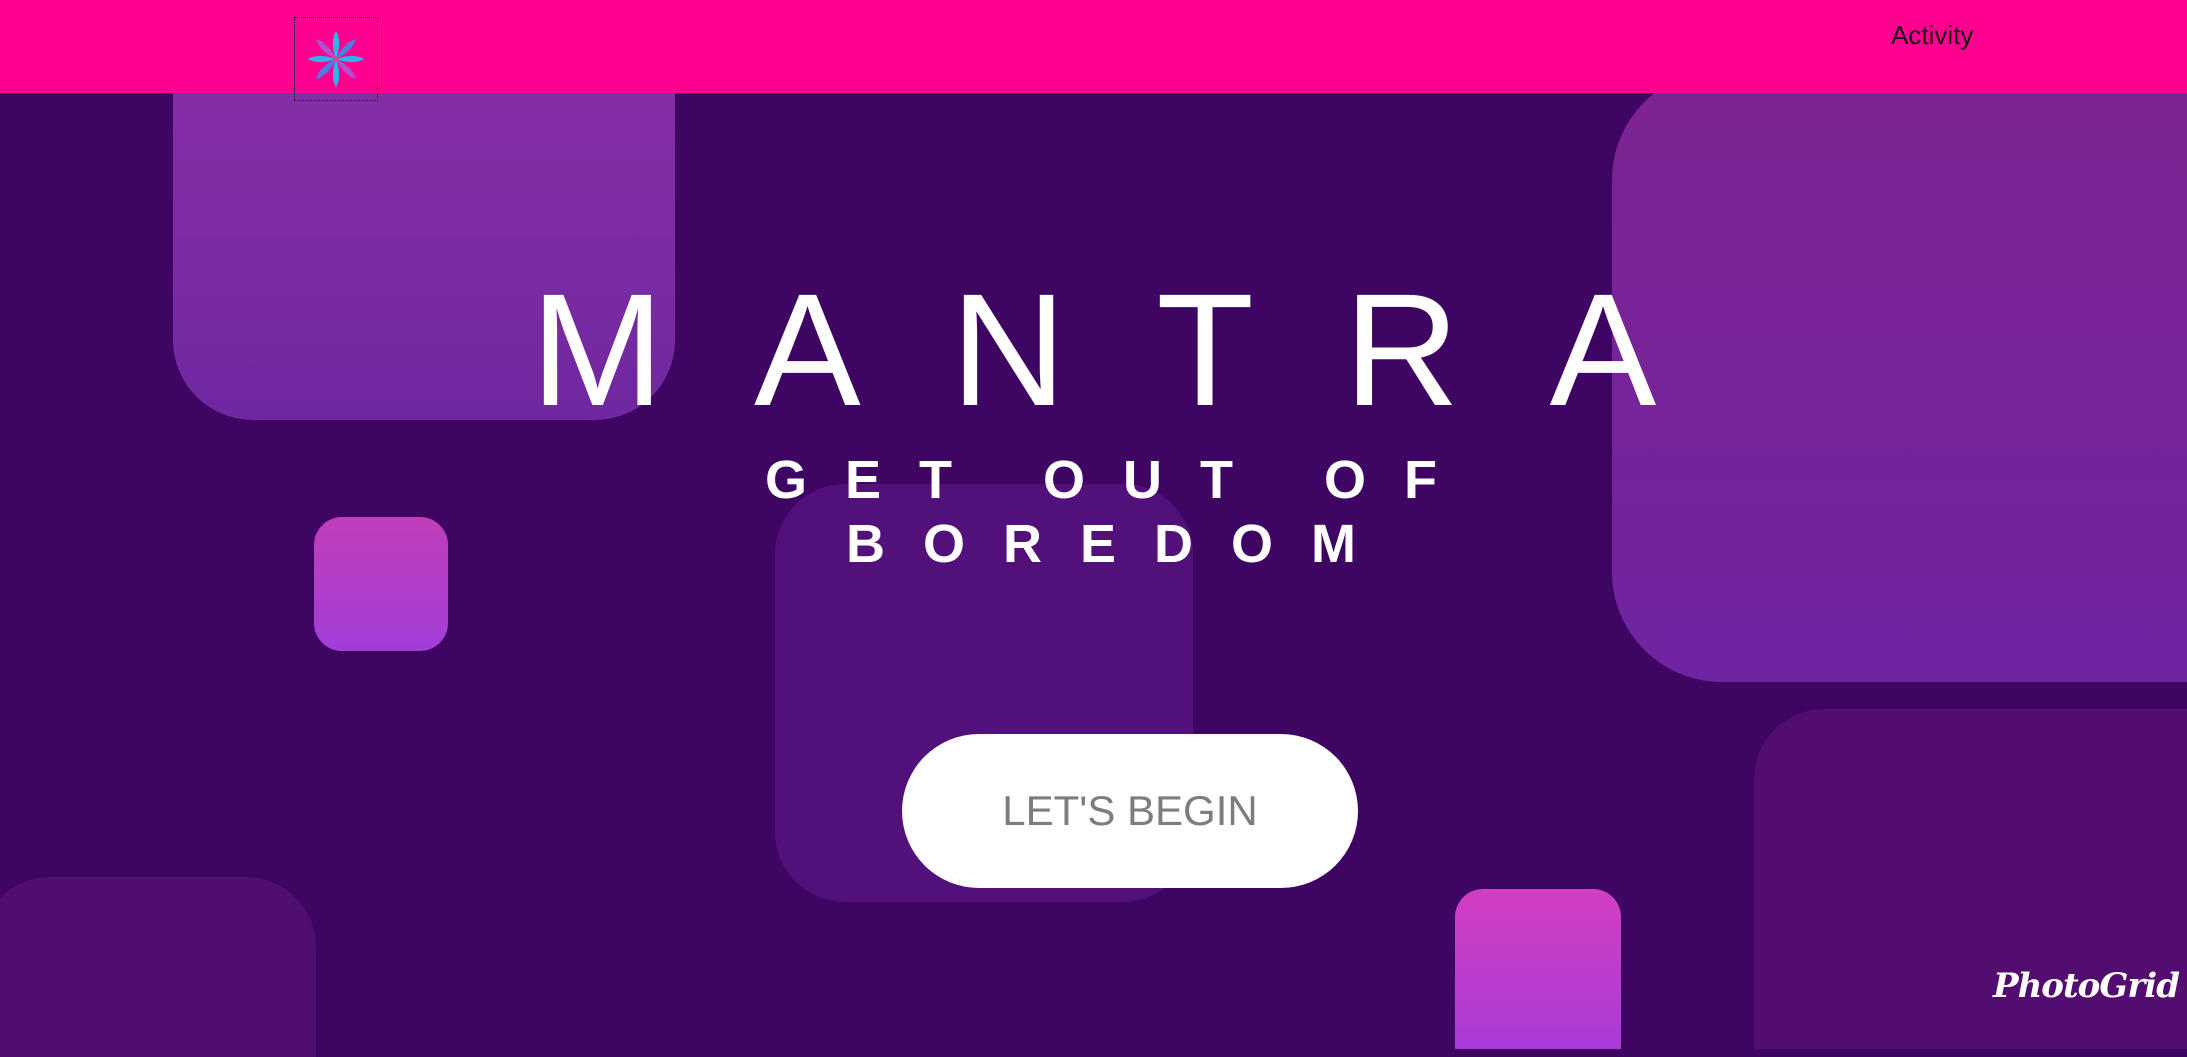 This screenshot has height=1057, width=2187. Describe the element at coordinates (1138, 349) in the screenshot. I see `hero-title: MANTRA` at that location.